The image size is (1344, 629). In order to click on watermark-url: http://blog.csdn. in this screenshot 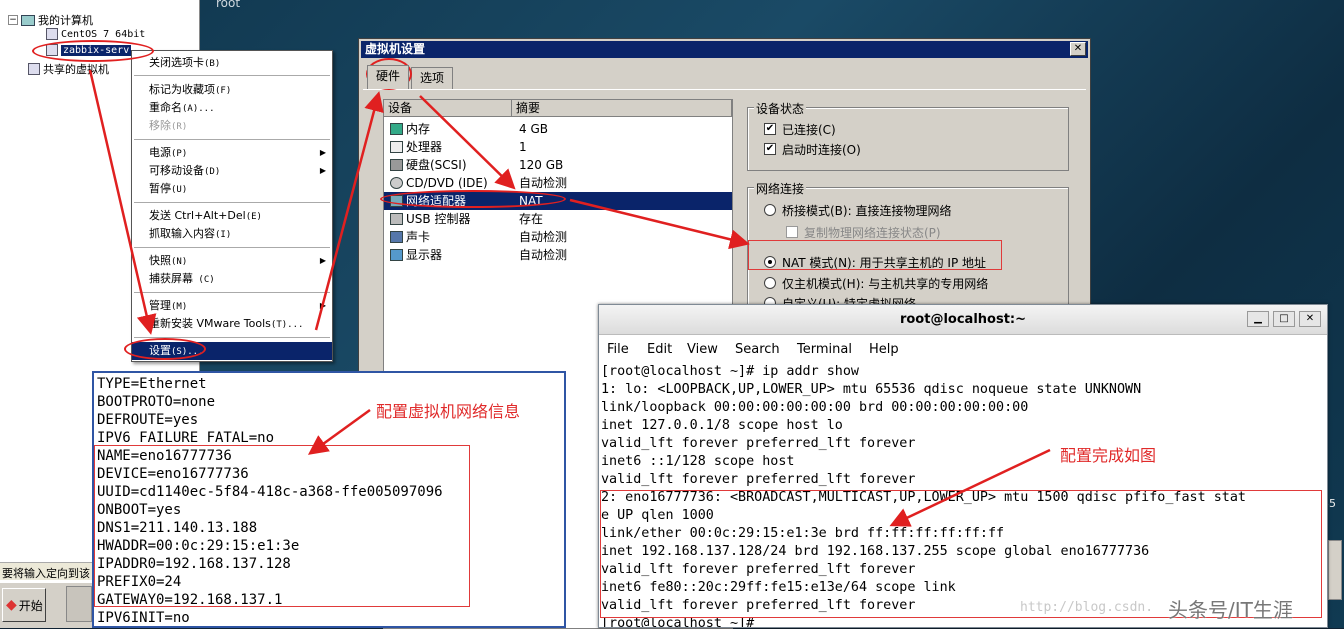, I will do `click(1087, 607)`.